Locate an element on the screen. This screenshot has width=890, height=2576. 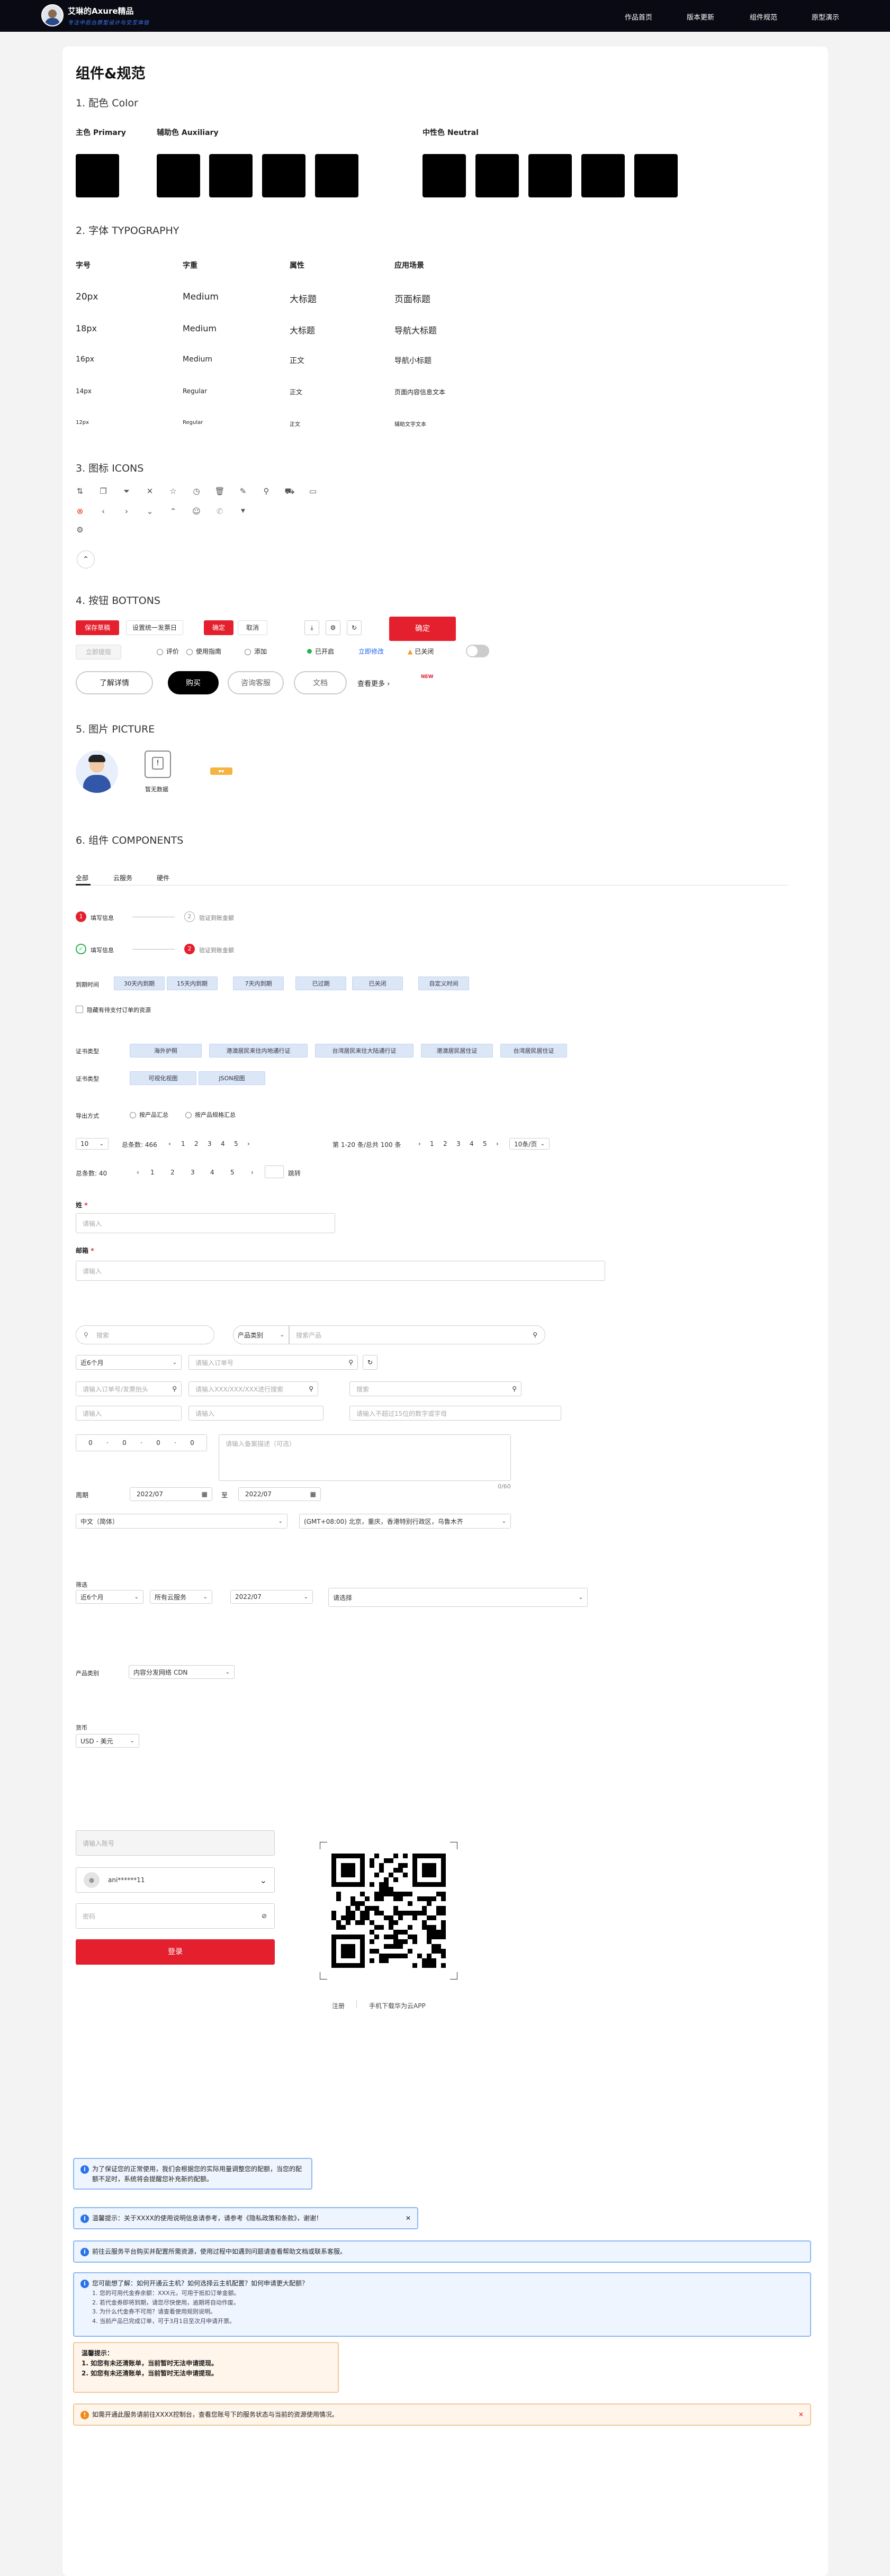
description-textarea: 请输入备案描述（可选） is located at coordinates (365, 1457).